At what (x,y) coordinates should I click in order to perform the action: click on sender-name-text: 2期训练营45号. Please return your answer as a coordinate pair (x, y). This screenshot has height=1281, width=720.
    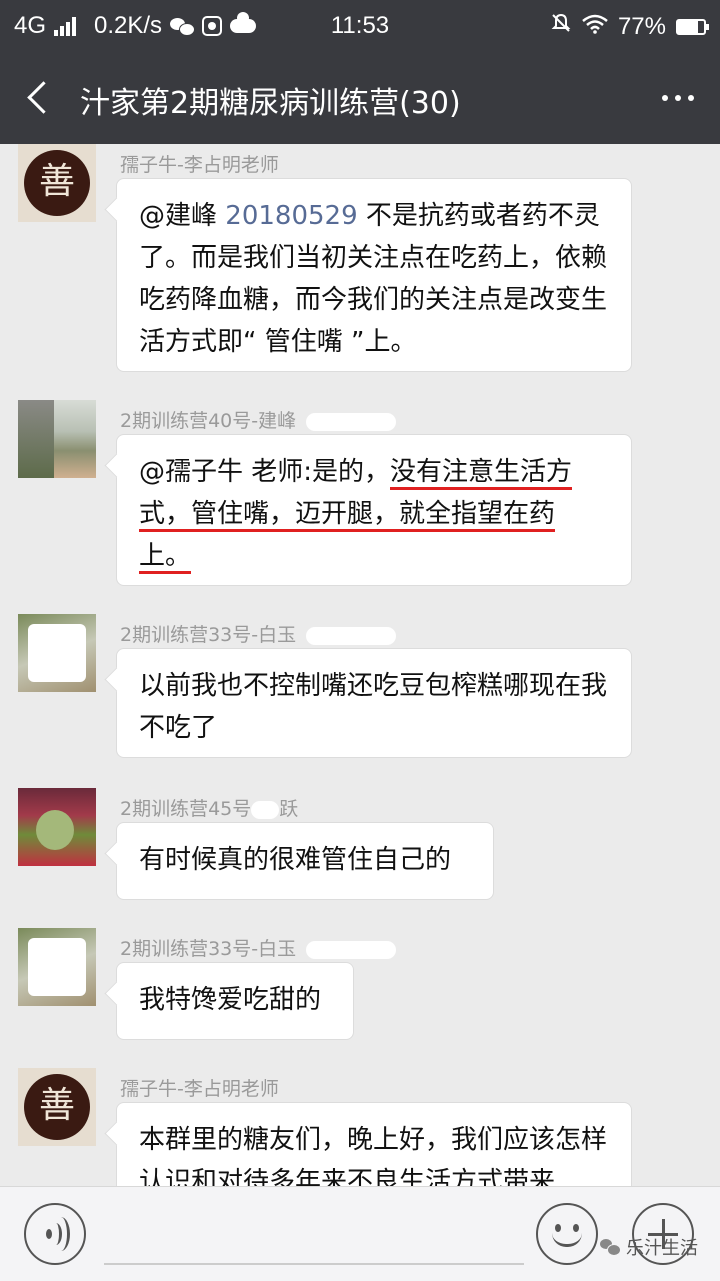
    Looking at the image, I should click on (186, 809).